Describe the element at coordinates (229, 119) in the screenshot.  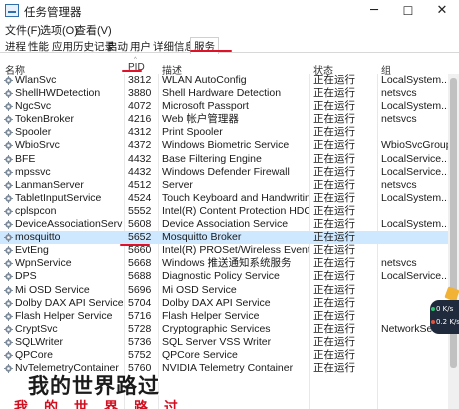
I see `service-row: TokenBroker 4216 Web 帐户管理器 正在运行 netsvcs` at that location.